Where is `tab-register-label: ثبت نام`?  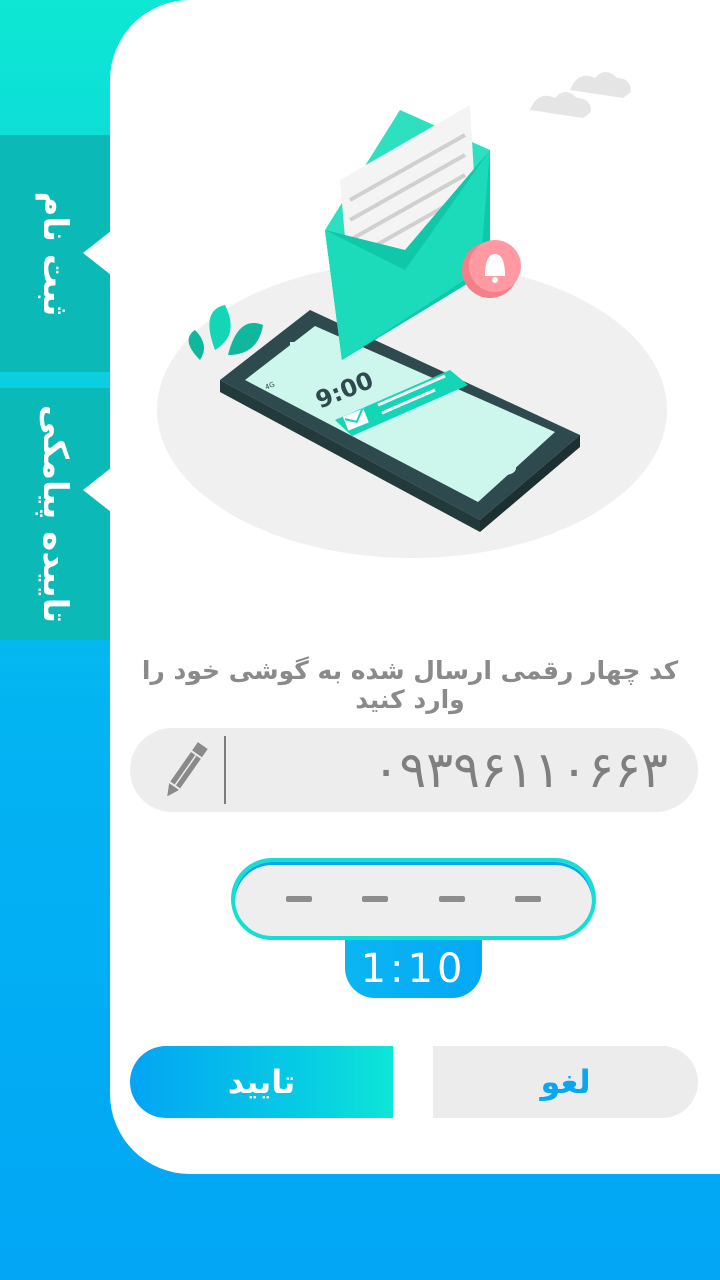
tab-register-label: ثبت نام is located at coordinates (55, 253).